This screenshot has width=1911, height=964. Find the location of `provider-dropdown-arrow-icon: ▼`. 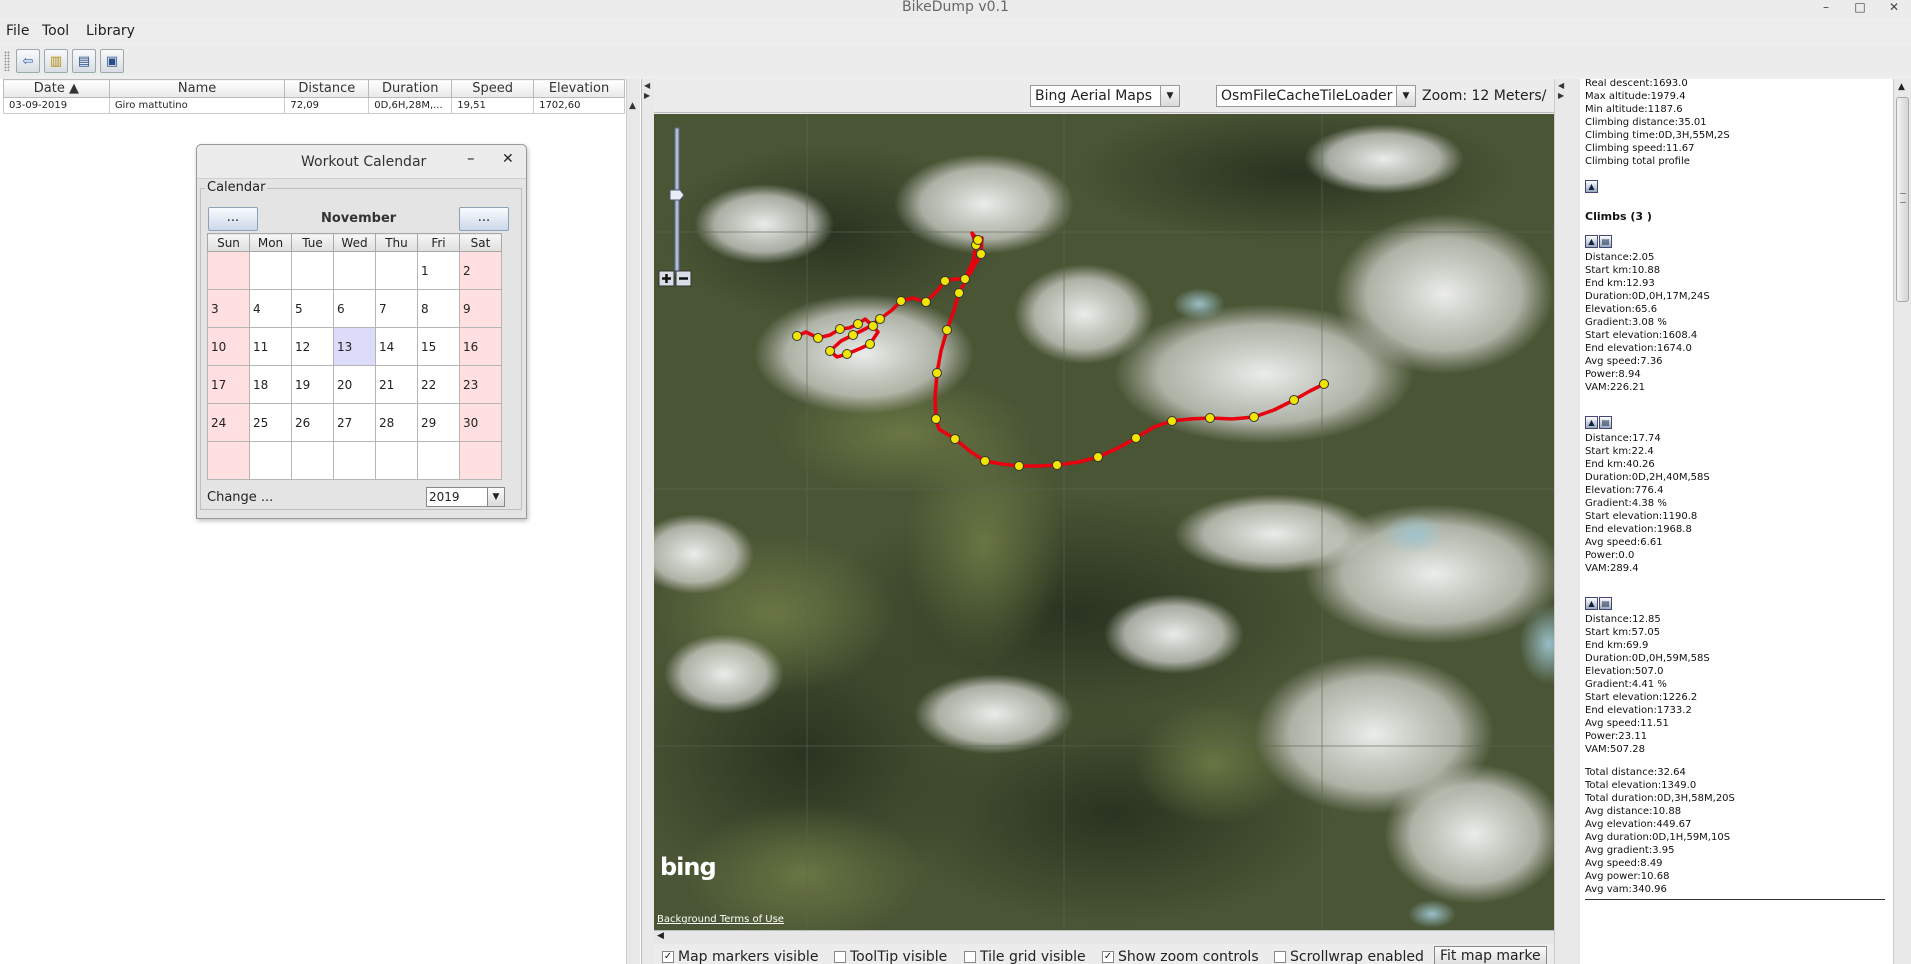

provider-dropdown-arrow-icon: ▼ is located at coordinates (1169, 96).